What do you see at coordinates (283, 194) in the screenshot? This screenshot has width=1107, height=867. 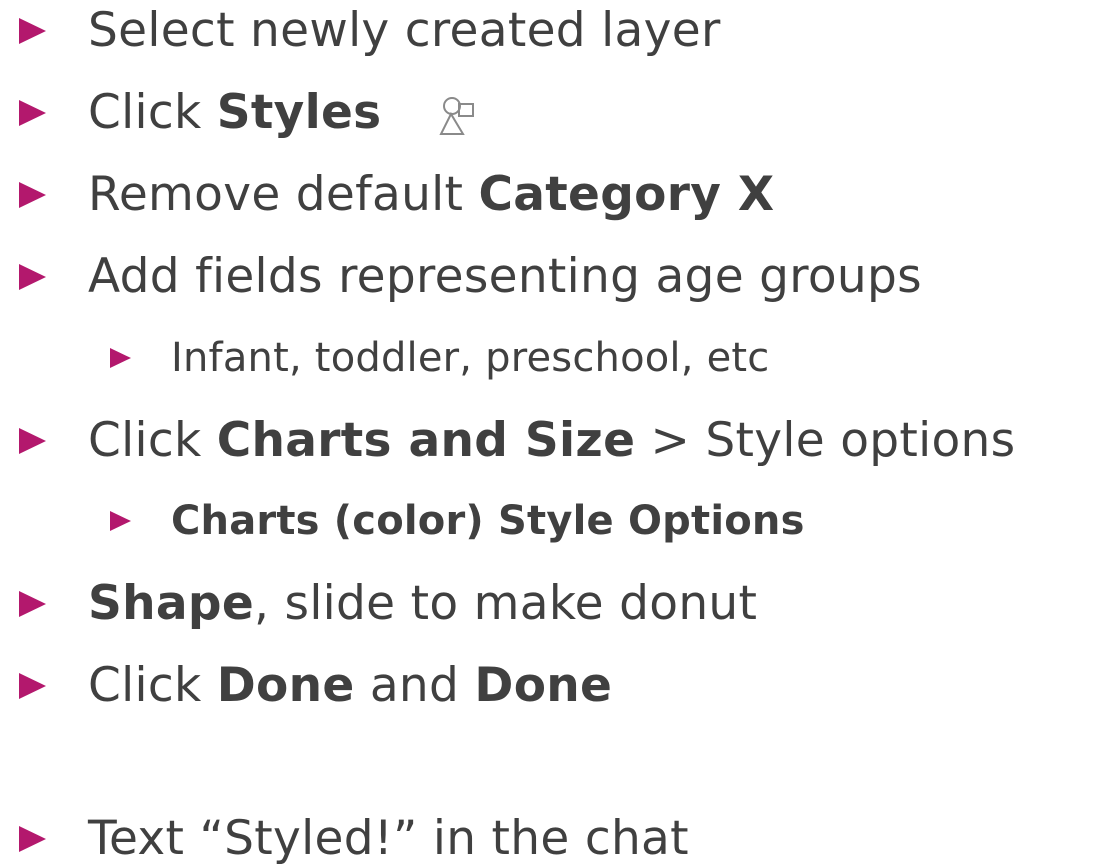 I see `bullet-text-plain: Remove default` at bounding box center [283, 194].